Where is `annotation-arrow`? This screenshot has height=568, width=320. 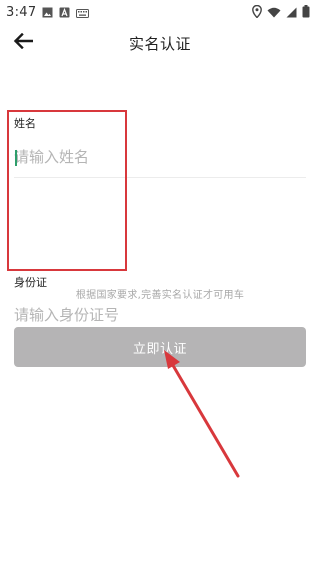
annotation-arrow is located at coordinates (202, 414).